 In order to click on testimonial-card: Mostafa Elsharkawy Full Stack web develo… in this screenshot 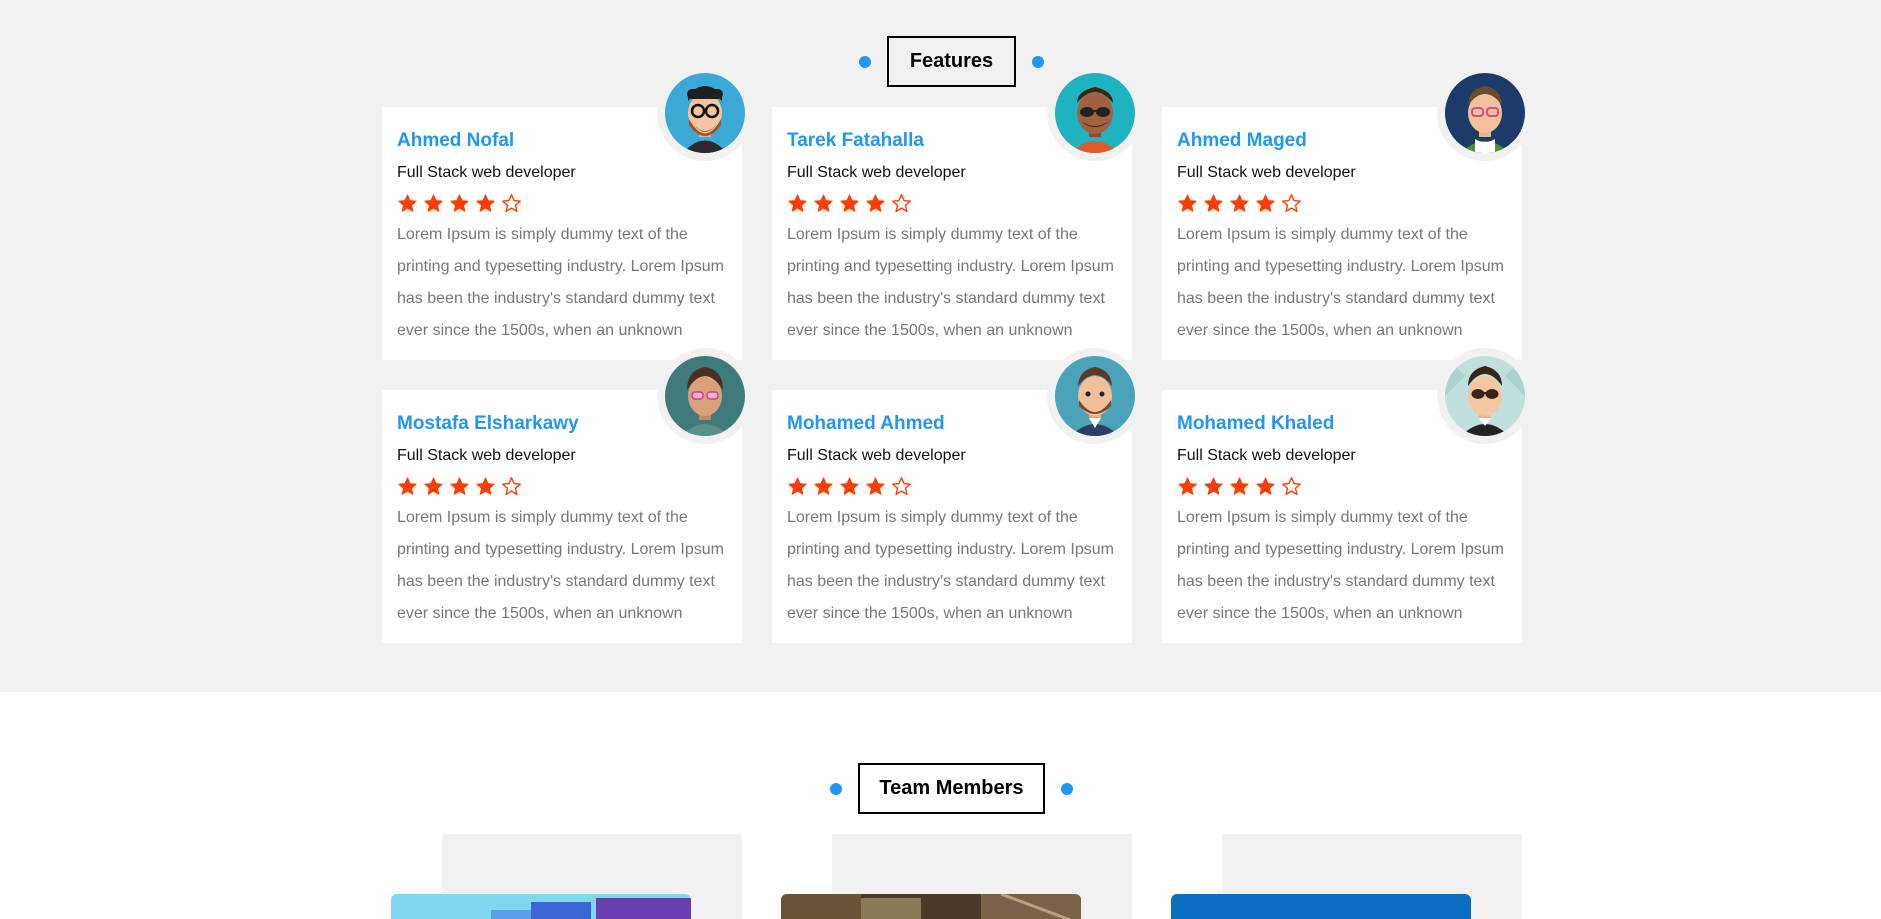, I will do `click(567, 495)`.